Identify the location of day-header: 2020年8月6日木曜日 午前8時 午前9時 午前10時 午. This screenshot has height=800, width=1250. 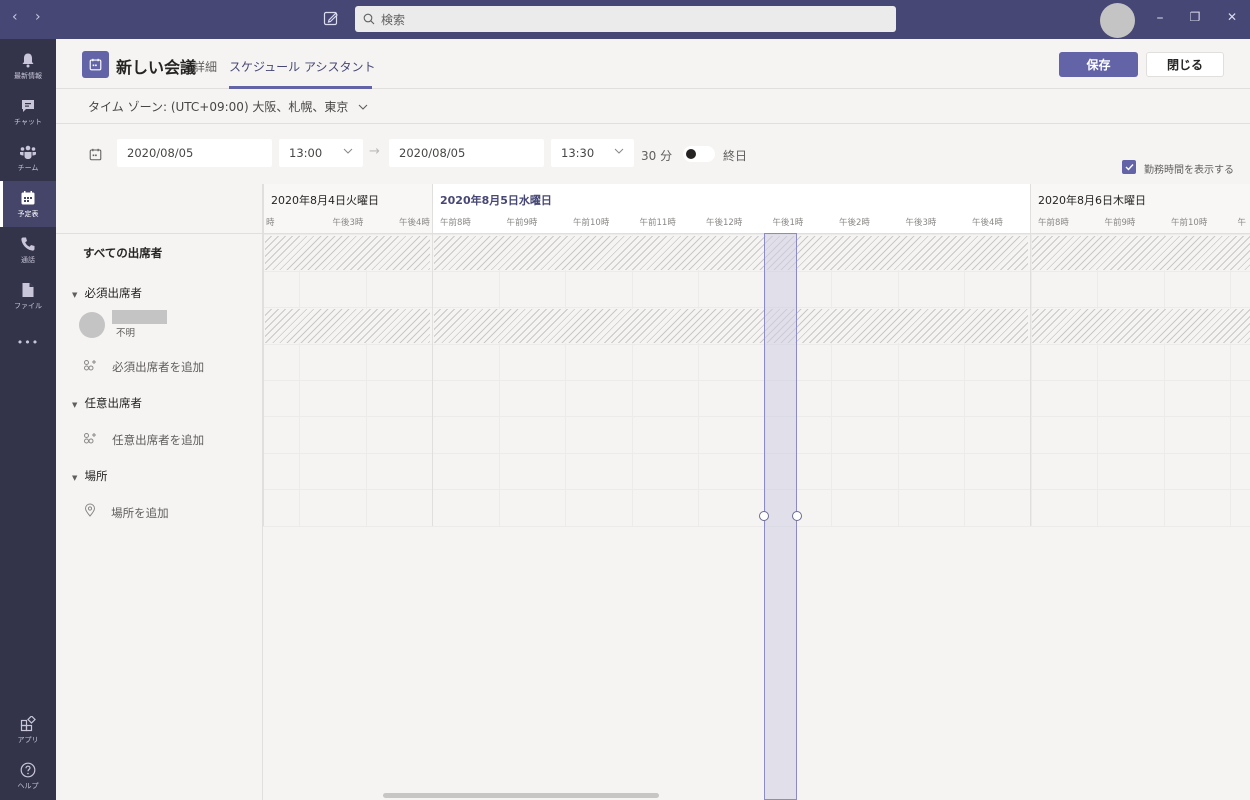
(1140, 209).